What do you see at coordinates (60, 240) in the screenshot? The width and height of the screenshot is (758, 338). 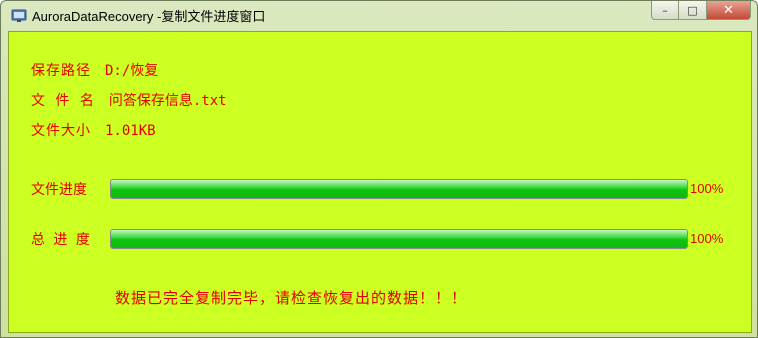 I see `total-progress-label: 总 进 度` at bounding box center [60, 240].